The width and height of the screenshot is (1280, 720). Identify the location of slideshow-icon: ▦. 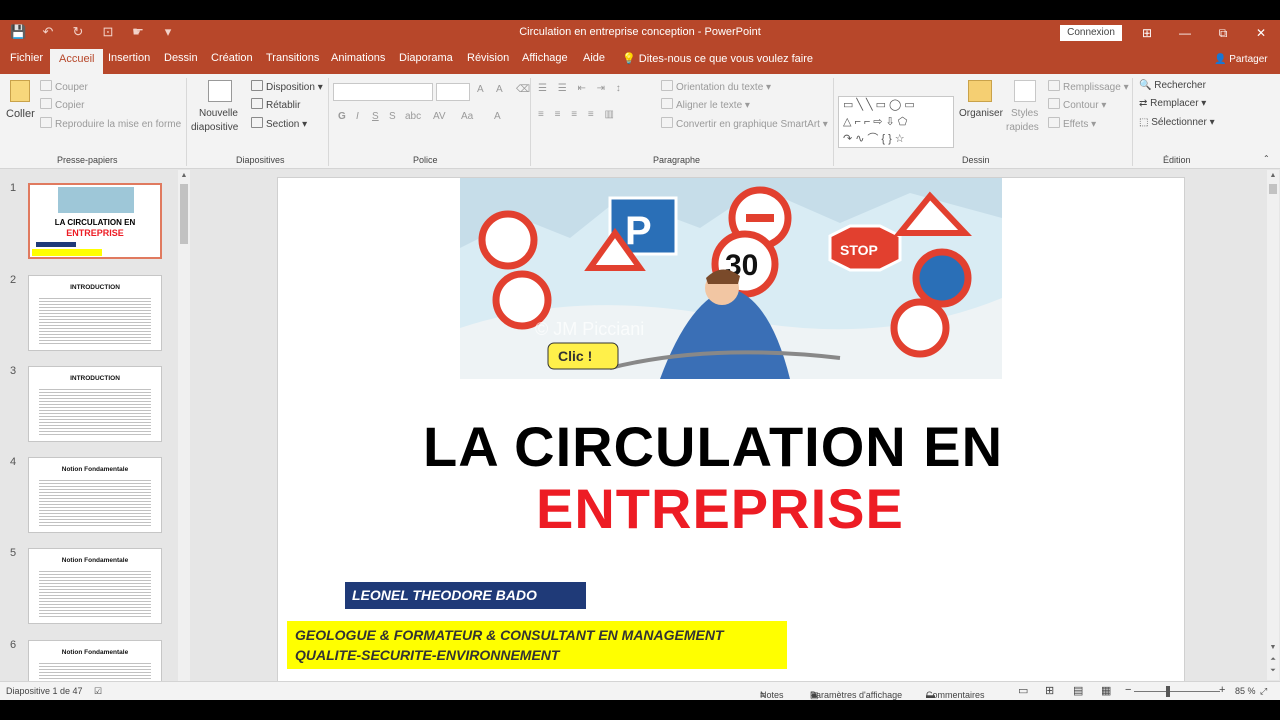
(1106, 690).